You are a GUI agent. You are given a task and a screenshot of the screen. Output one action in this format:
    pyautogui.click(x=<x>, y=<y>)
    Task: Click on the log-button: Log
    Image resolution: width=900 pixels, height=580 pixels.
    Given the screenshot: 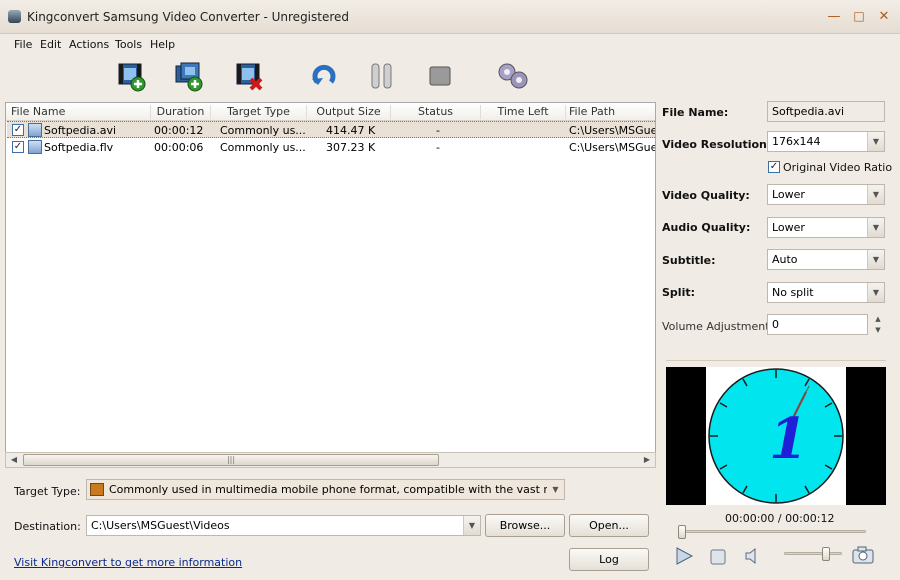 What is the action you would take?
    pyautogui.click(x=609, y=559)
    